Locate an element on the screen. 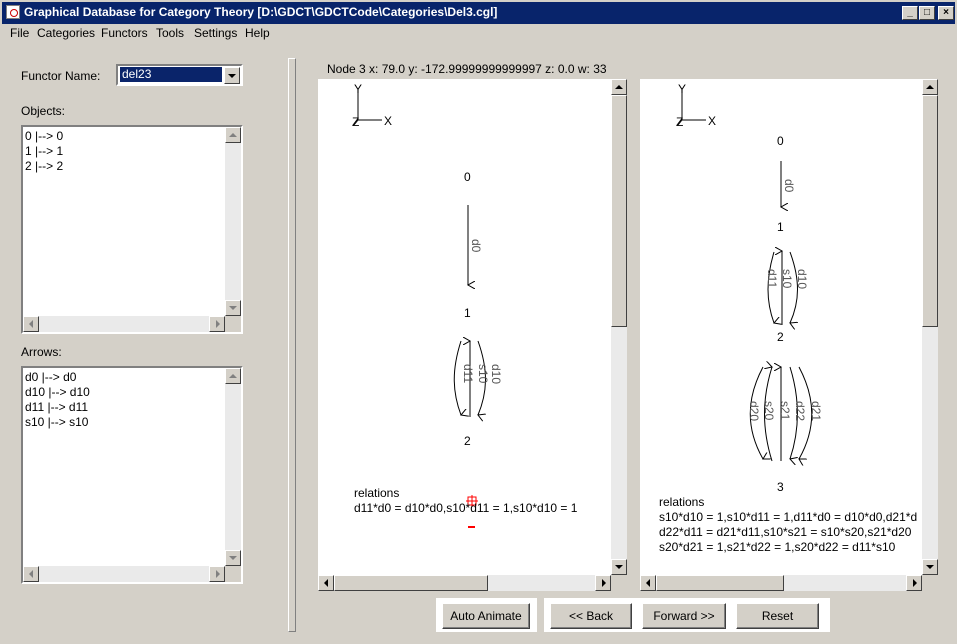 Image resolution: width=957 pixels, height=644 pixels. functor-name-combo: del23 is located at coordinates (179, 75).